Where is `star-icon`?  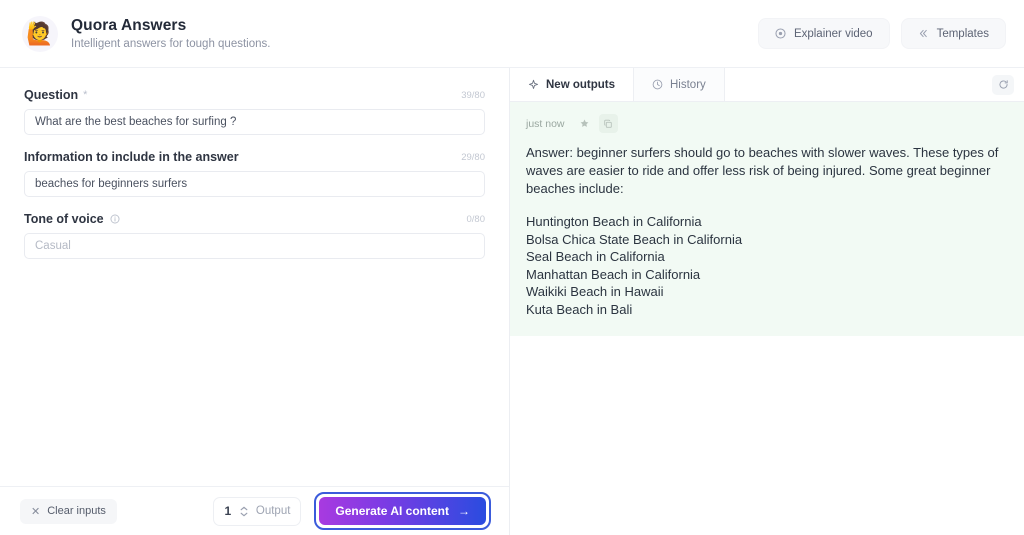 star-icon is located at coordinates (584, 123).